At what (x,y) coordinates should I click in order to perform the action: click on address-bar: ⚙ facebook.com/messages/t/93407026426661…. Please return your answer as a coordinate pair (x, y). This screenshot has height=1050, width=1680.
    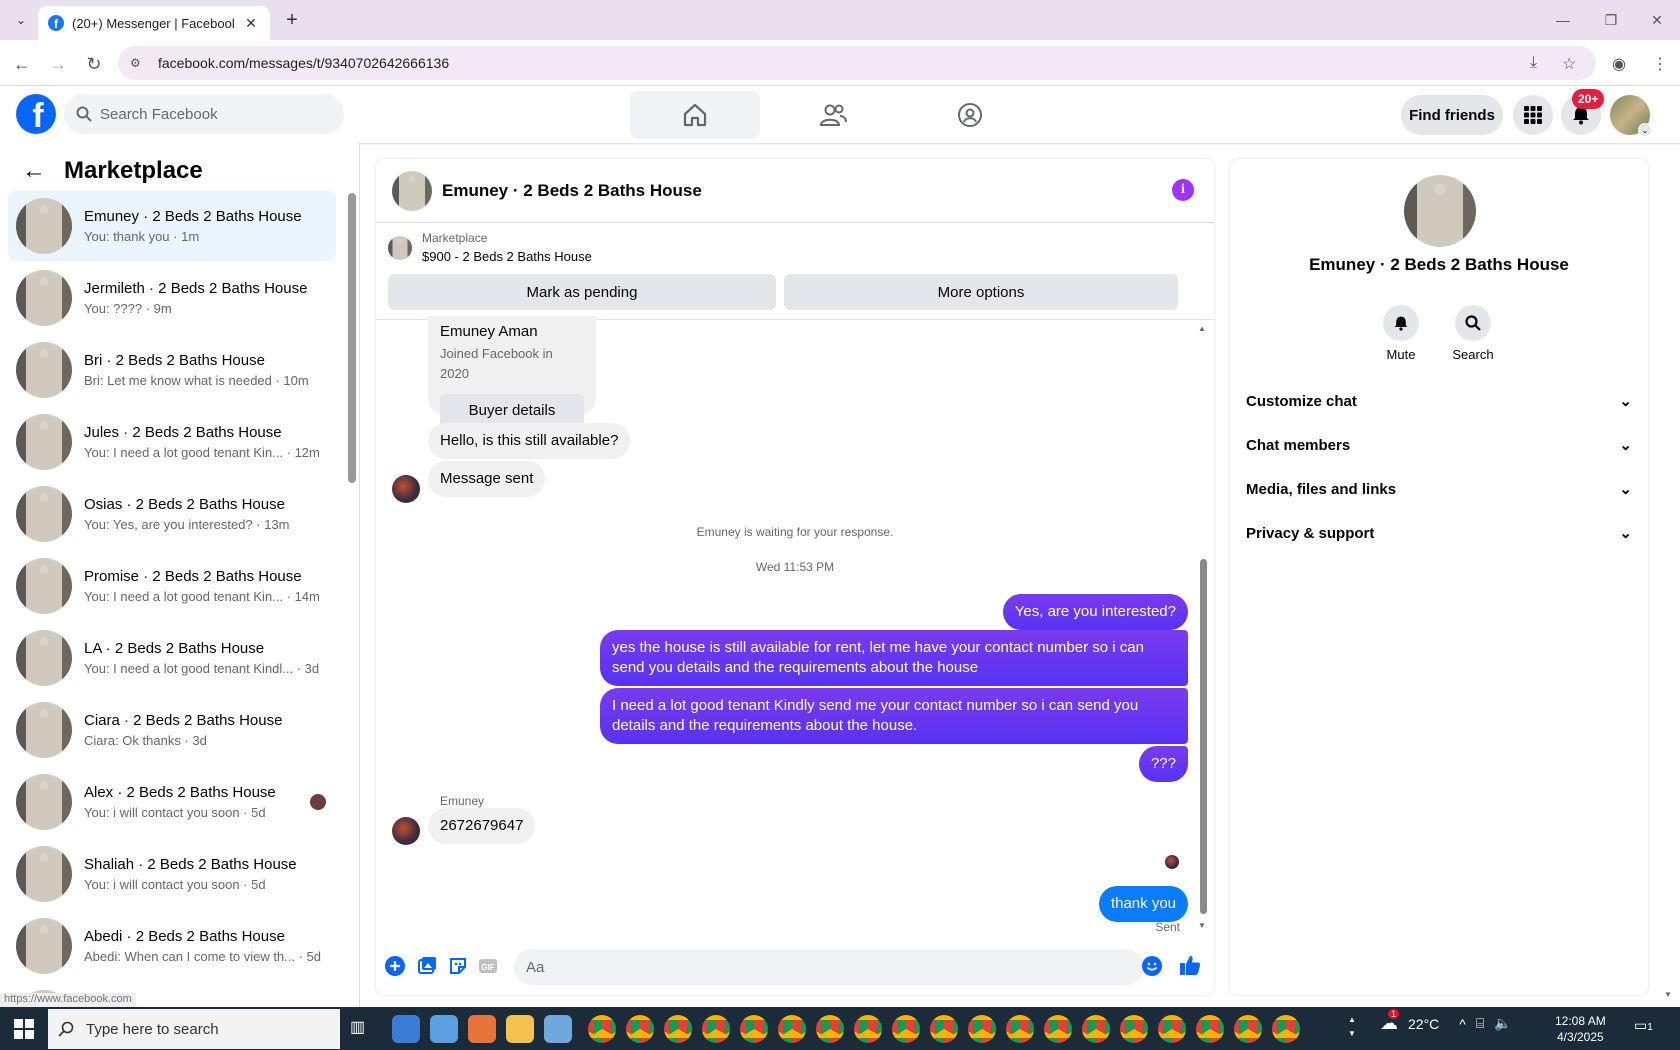
    Looking at the image, I should click on (857, 63).